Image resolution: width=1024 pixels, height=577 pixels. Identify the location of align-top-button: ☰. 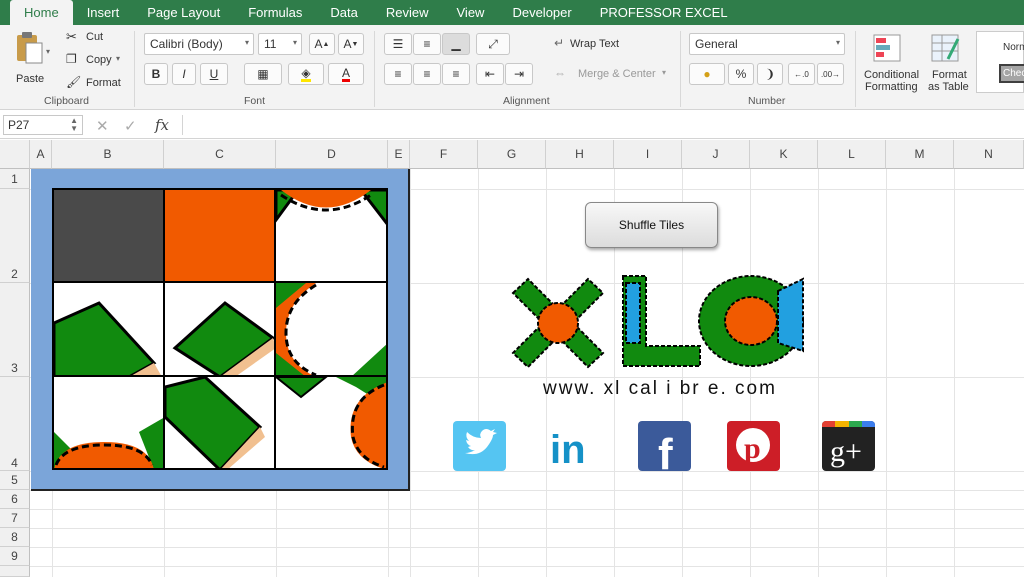
(398, 44).